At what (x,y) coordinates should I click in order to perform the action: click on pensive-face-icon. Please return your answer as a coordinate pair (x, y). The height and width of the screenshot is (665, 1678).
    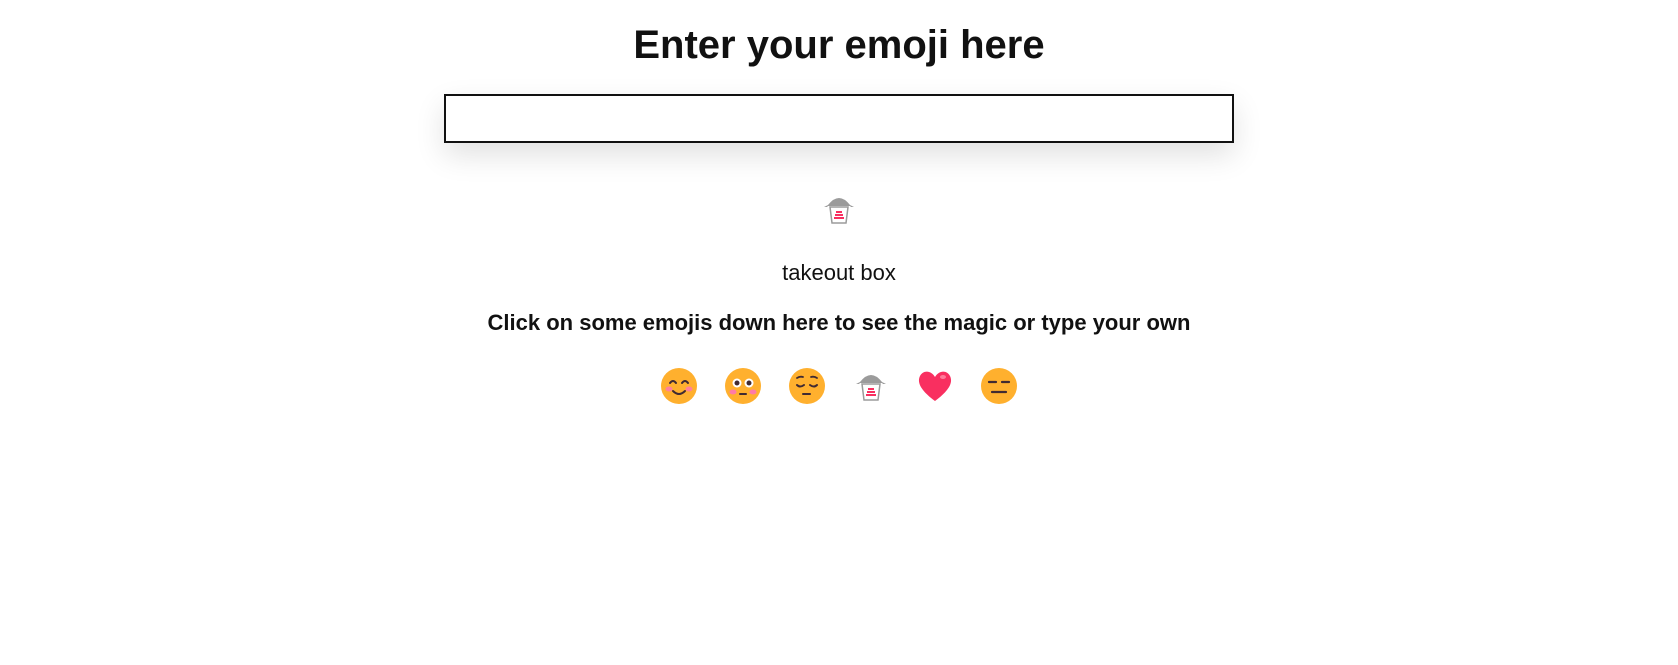
    Looking at the image, I should click on (807, 386).